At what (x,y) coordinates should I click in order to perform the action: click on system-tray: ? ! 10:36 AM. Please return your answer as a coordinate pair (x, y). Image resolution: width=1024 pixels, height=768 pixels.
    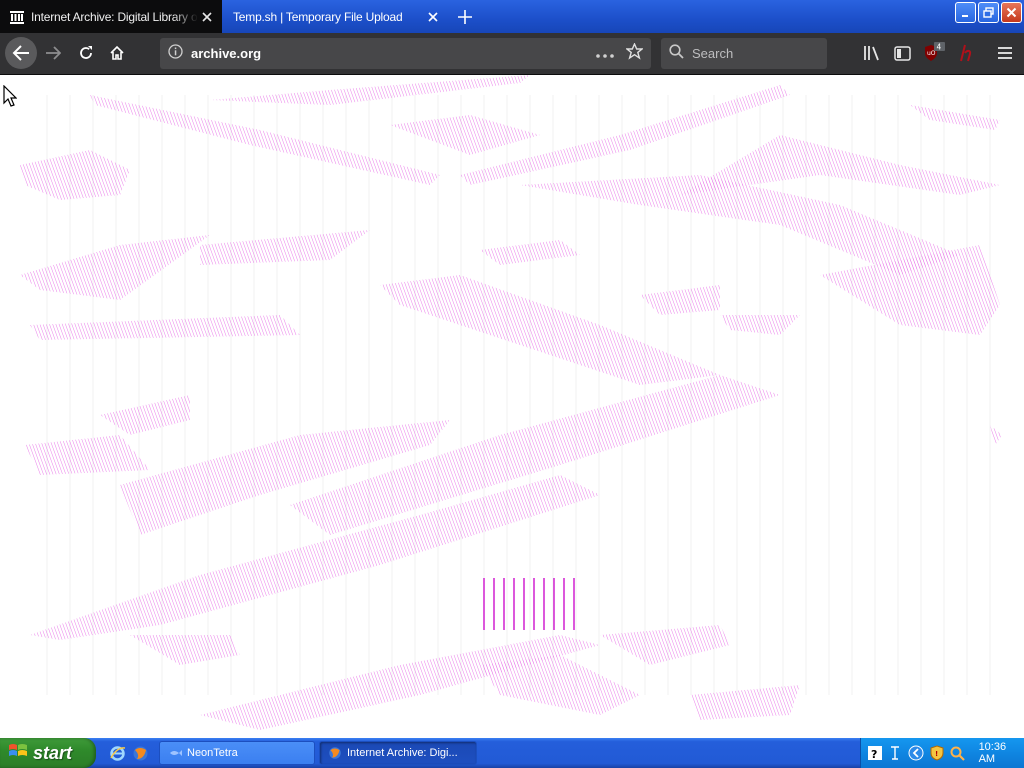
    Looking at the image, I should click on (942, 753).